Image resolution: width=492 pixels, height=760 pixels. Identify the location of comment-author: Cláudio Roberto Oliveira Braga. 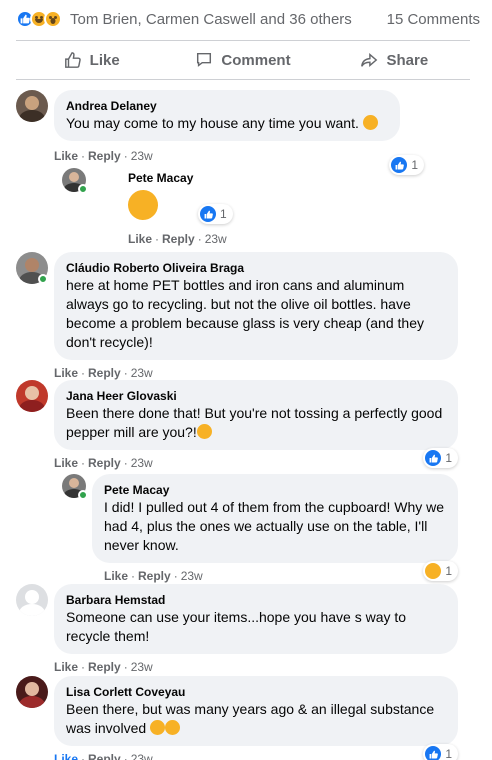
(256, 268).